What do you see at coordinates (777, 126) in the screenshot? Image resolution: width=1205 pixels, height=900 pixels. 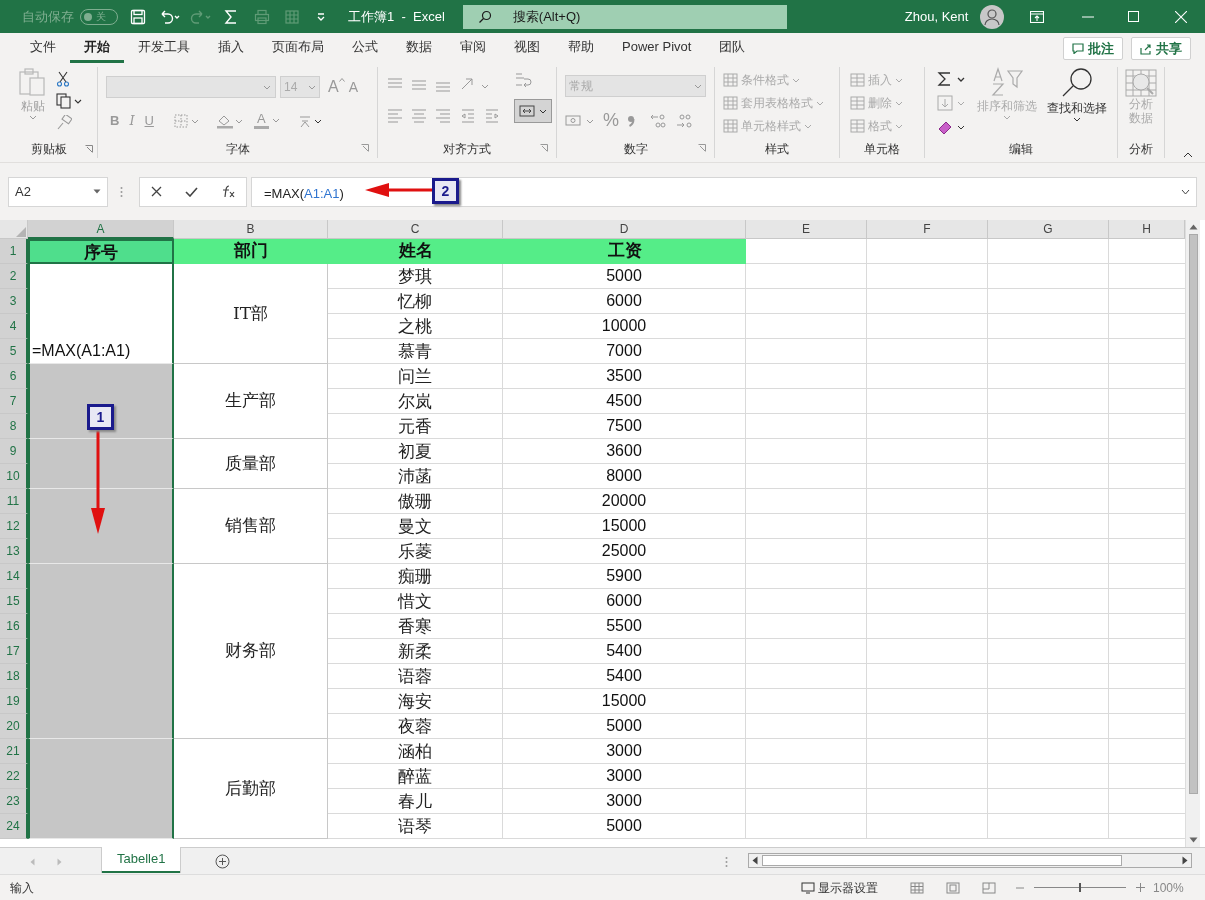 I see `styles-button: 单元格样式` at bounding box center [777, 126].